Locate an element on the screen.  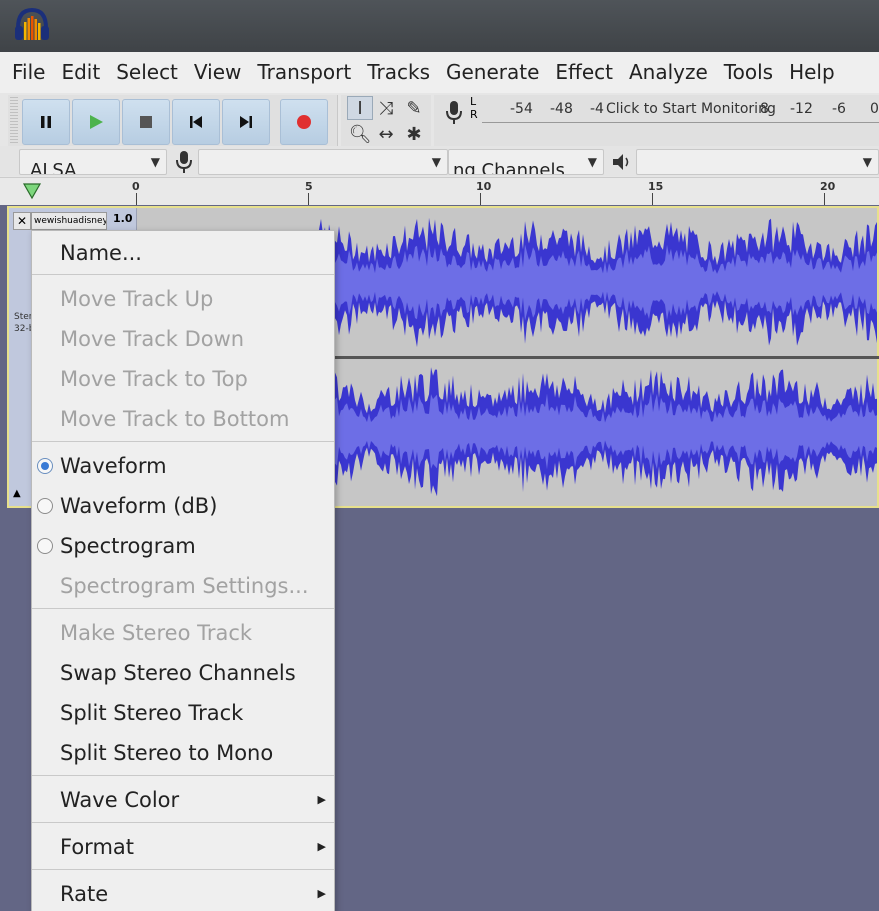
collapse-track-icon: ▲ is located at coordinates (17, 493).